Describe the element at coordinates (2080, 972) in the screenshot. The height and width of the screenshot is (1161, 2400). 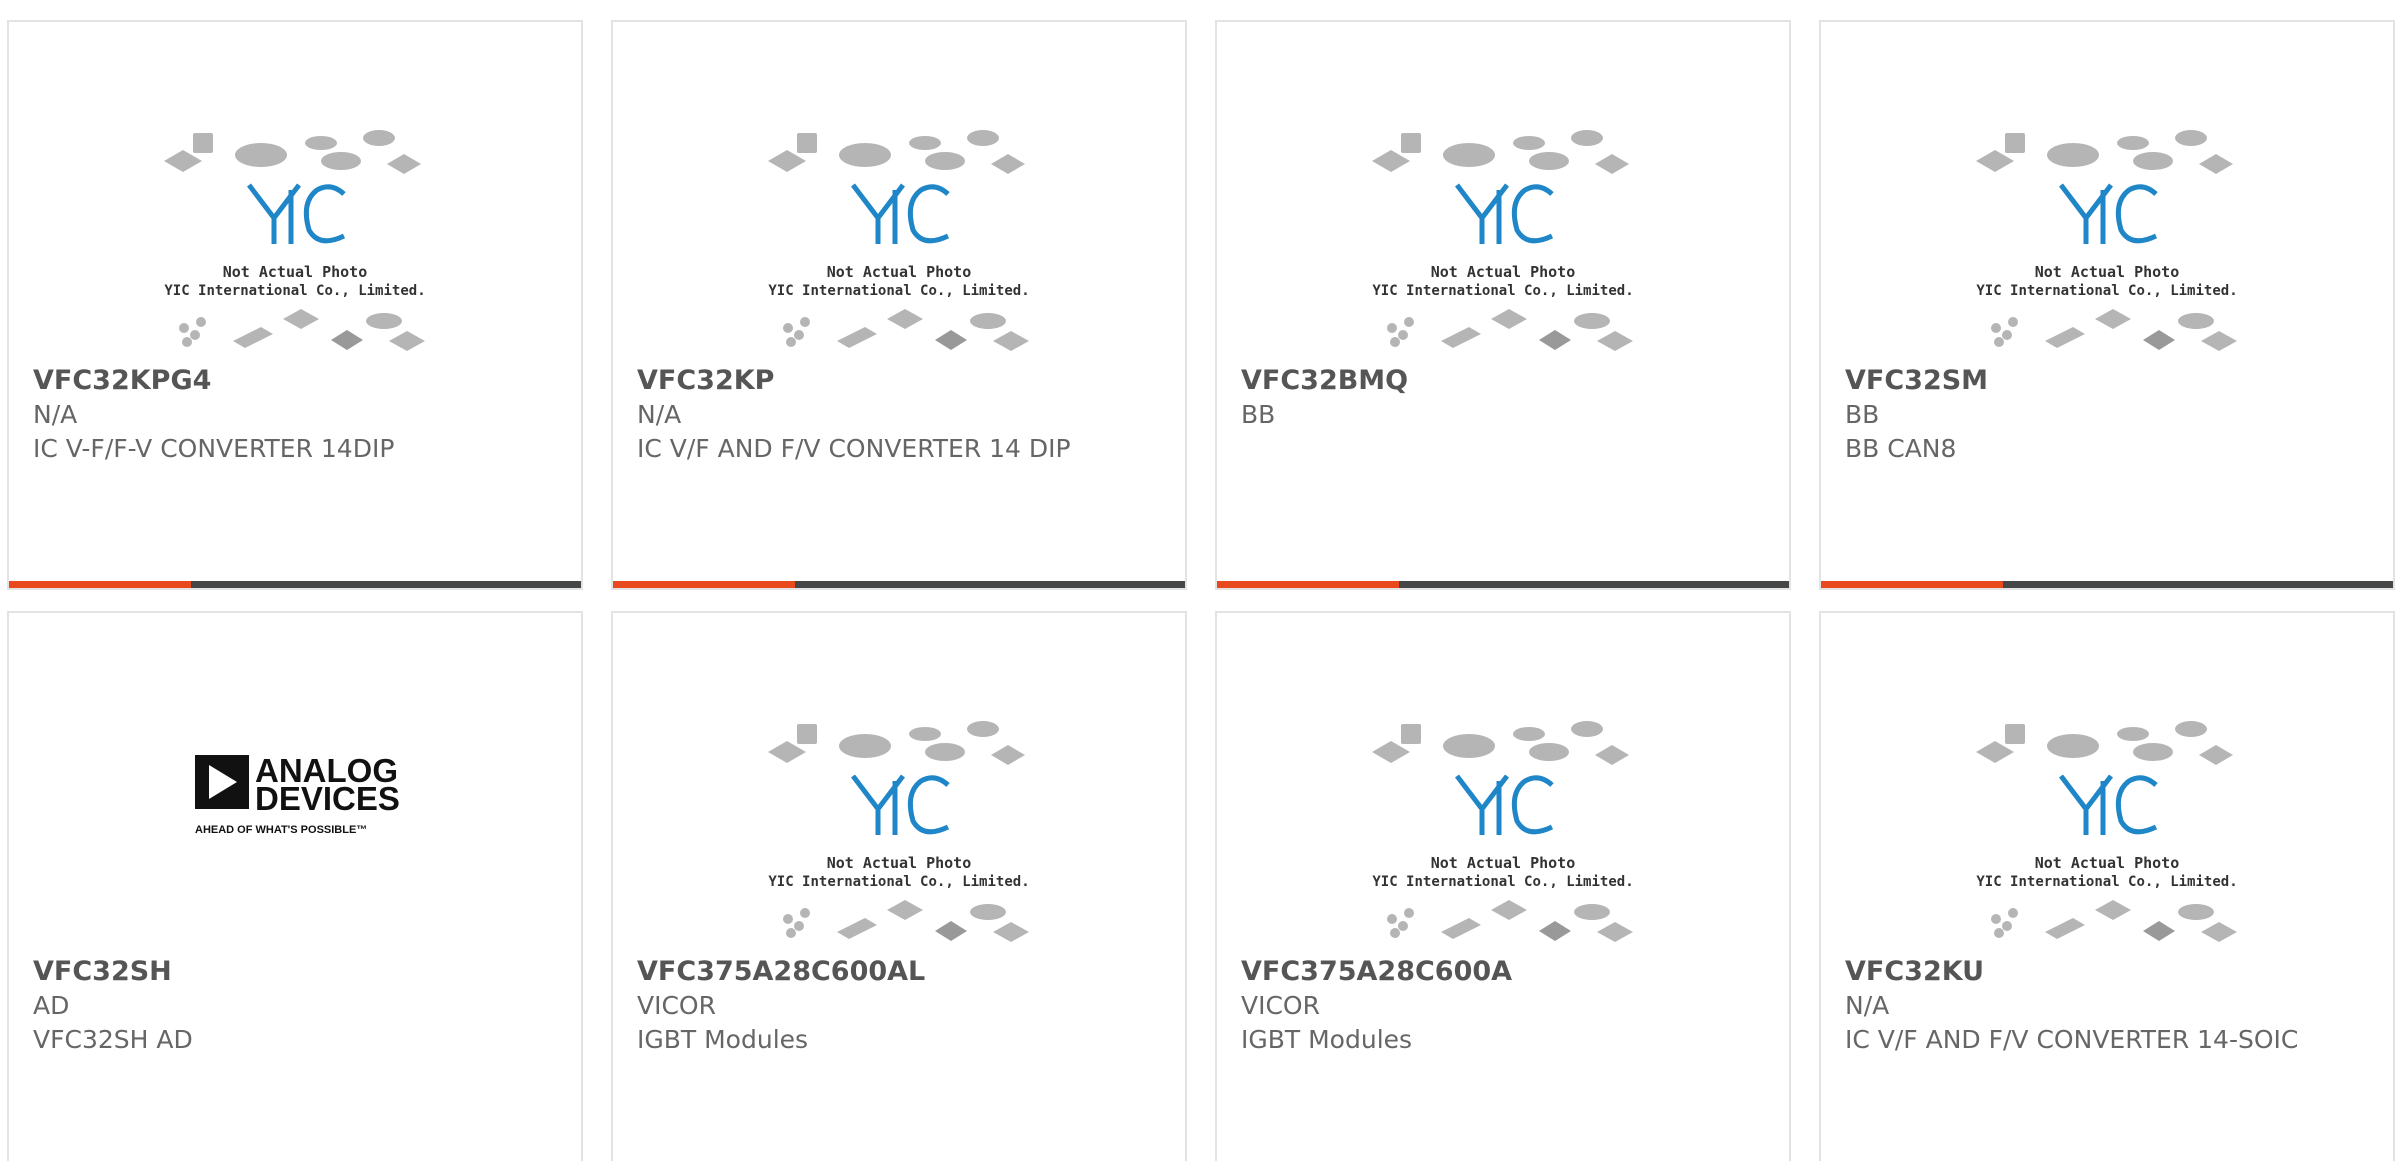
I see `part-number-link: VFC32KU` at that location.